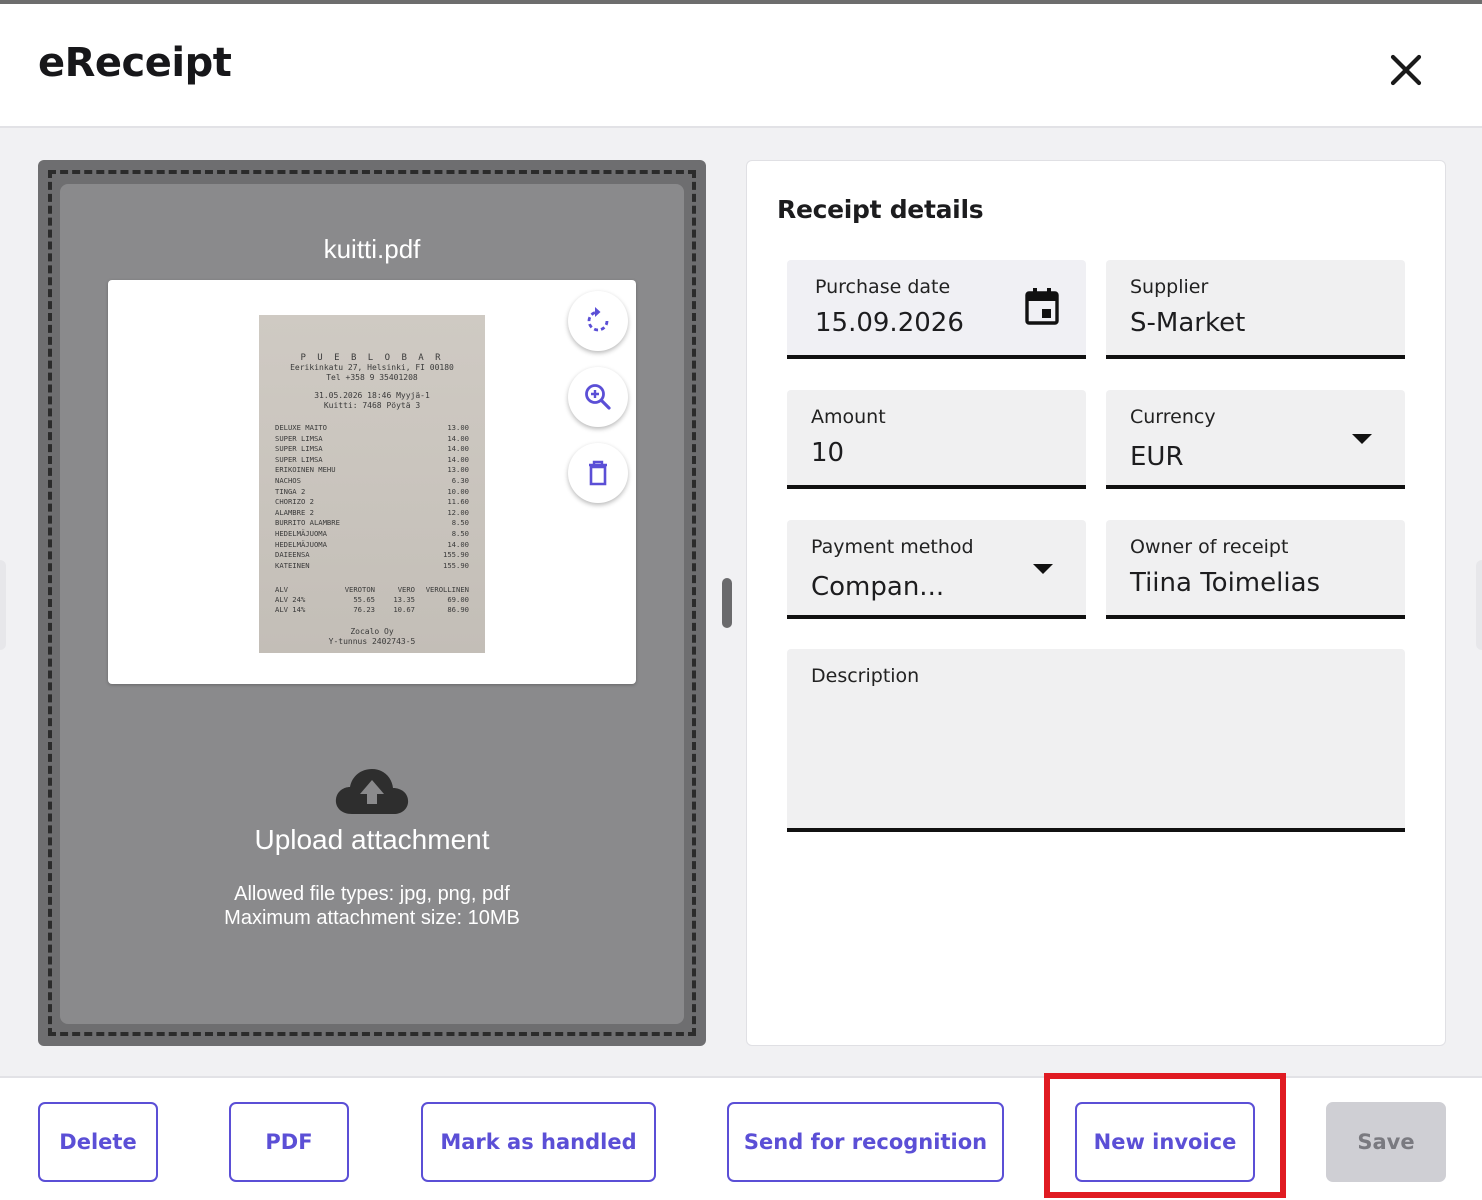  Describe the element at coordinates (1157, 457) in the screenshot. I see `currency-value: EUR` at that location.